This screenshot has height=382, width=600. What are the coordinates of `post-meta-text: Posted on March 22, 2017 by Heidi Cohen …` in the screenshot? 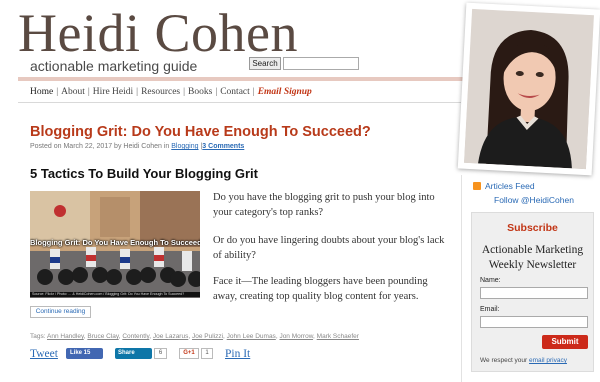 It's located at (100, 146).